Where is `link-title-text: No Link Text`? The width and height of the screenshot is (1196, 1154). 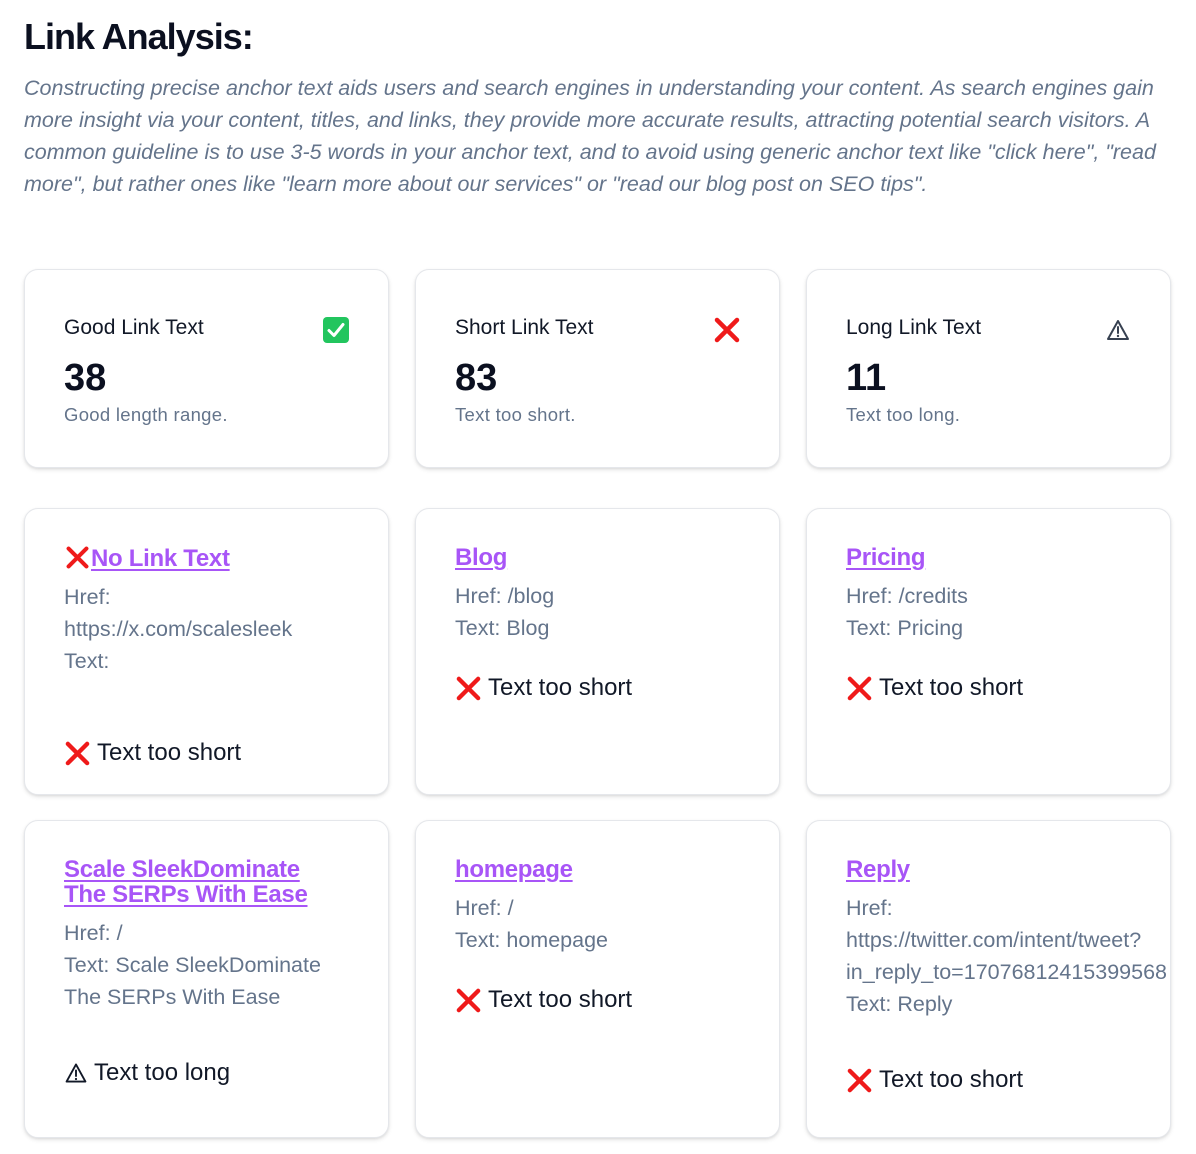 link-title-text: No Link Text is located at coordinates (160, 558).